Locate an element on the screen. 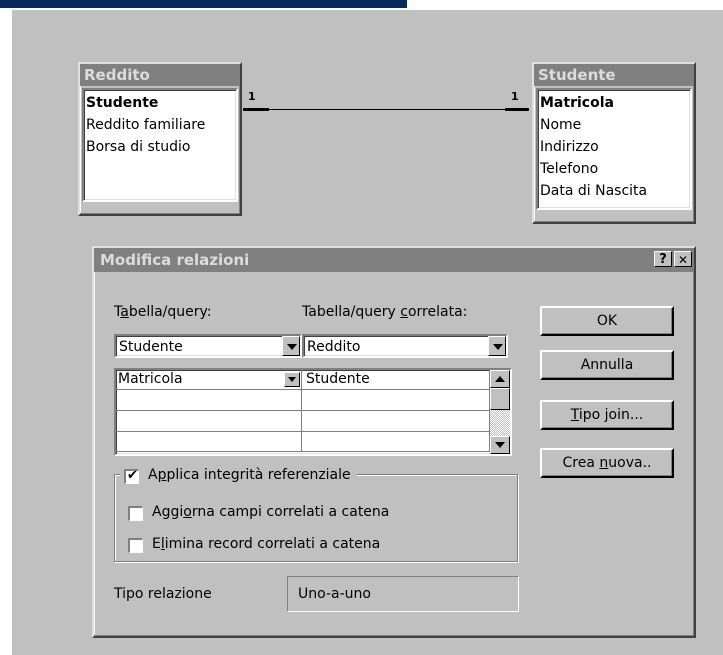 The image size is (723, 655). fields-grid: Matricola Studente is located at coordinates (313, 412).